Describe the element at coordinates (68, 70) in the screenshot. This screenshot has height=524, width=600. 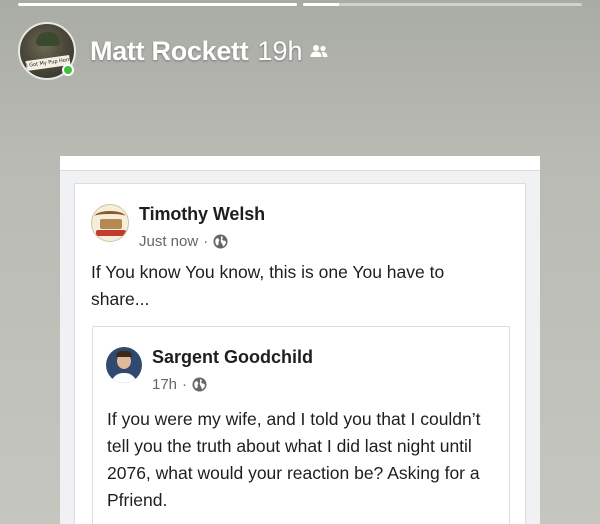
I see `online-status-dot` at that location.